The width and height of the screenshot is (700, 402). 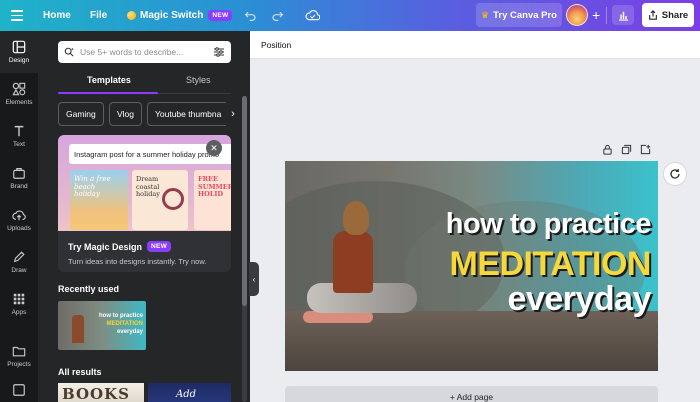 I want to click on rail-label: Uploads, so click(x=19, y=228).